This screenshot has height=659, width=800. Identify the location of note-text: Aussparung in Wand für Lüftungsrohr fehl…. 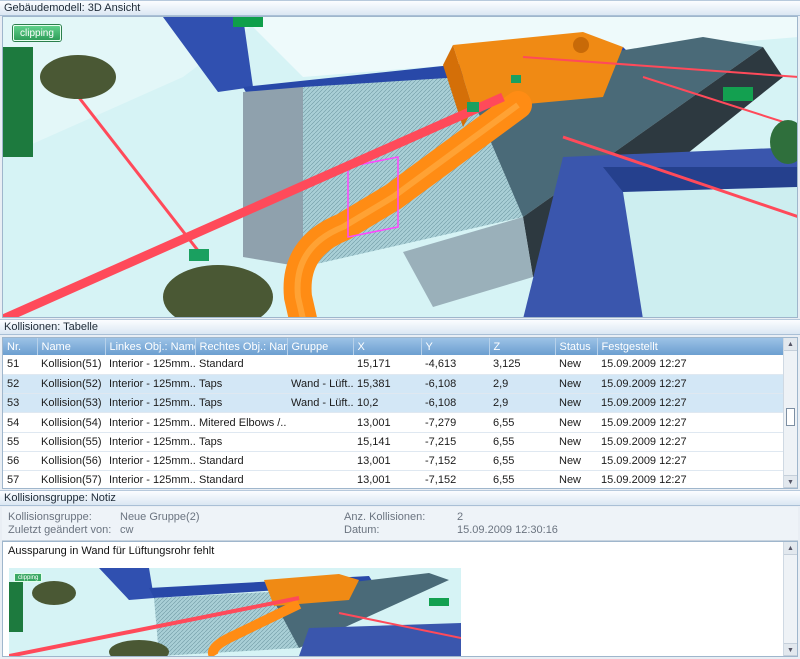
(111, 551).